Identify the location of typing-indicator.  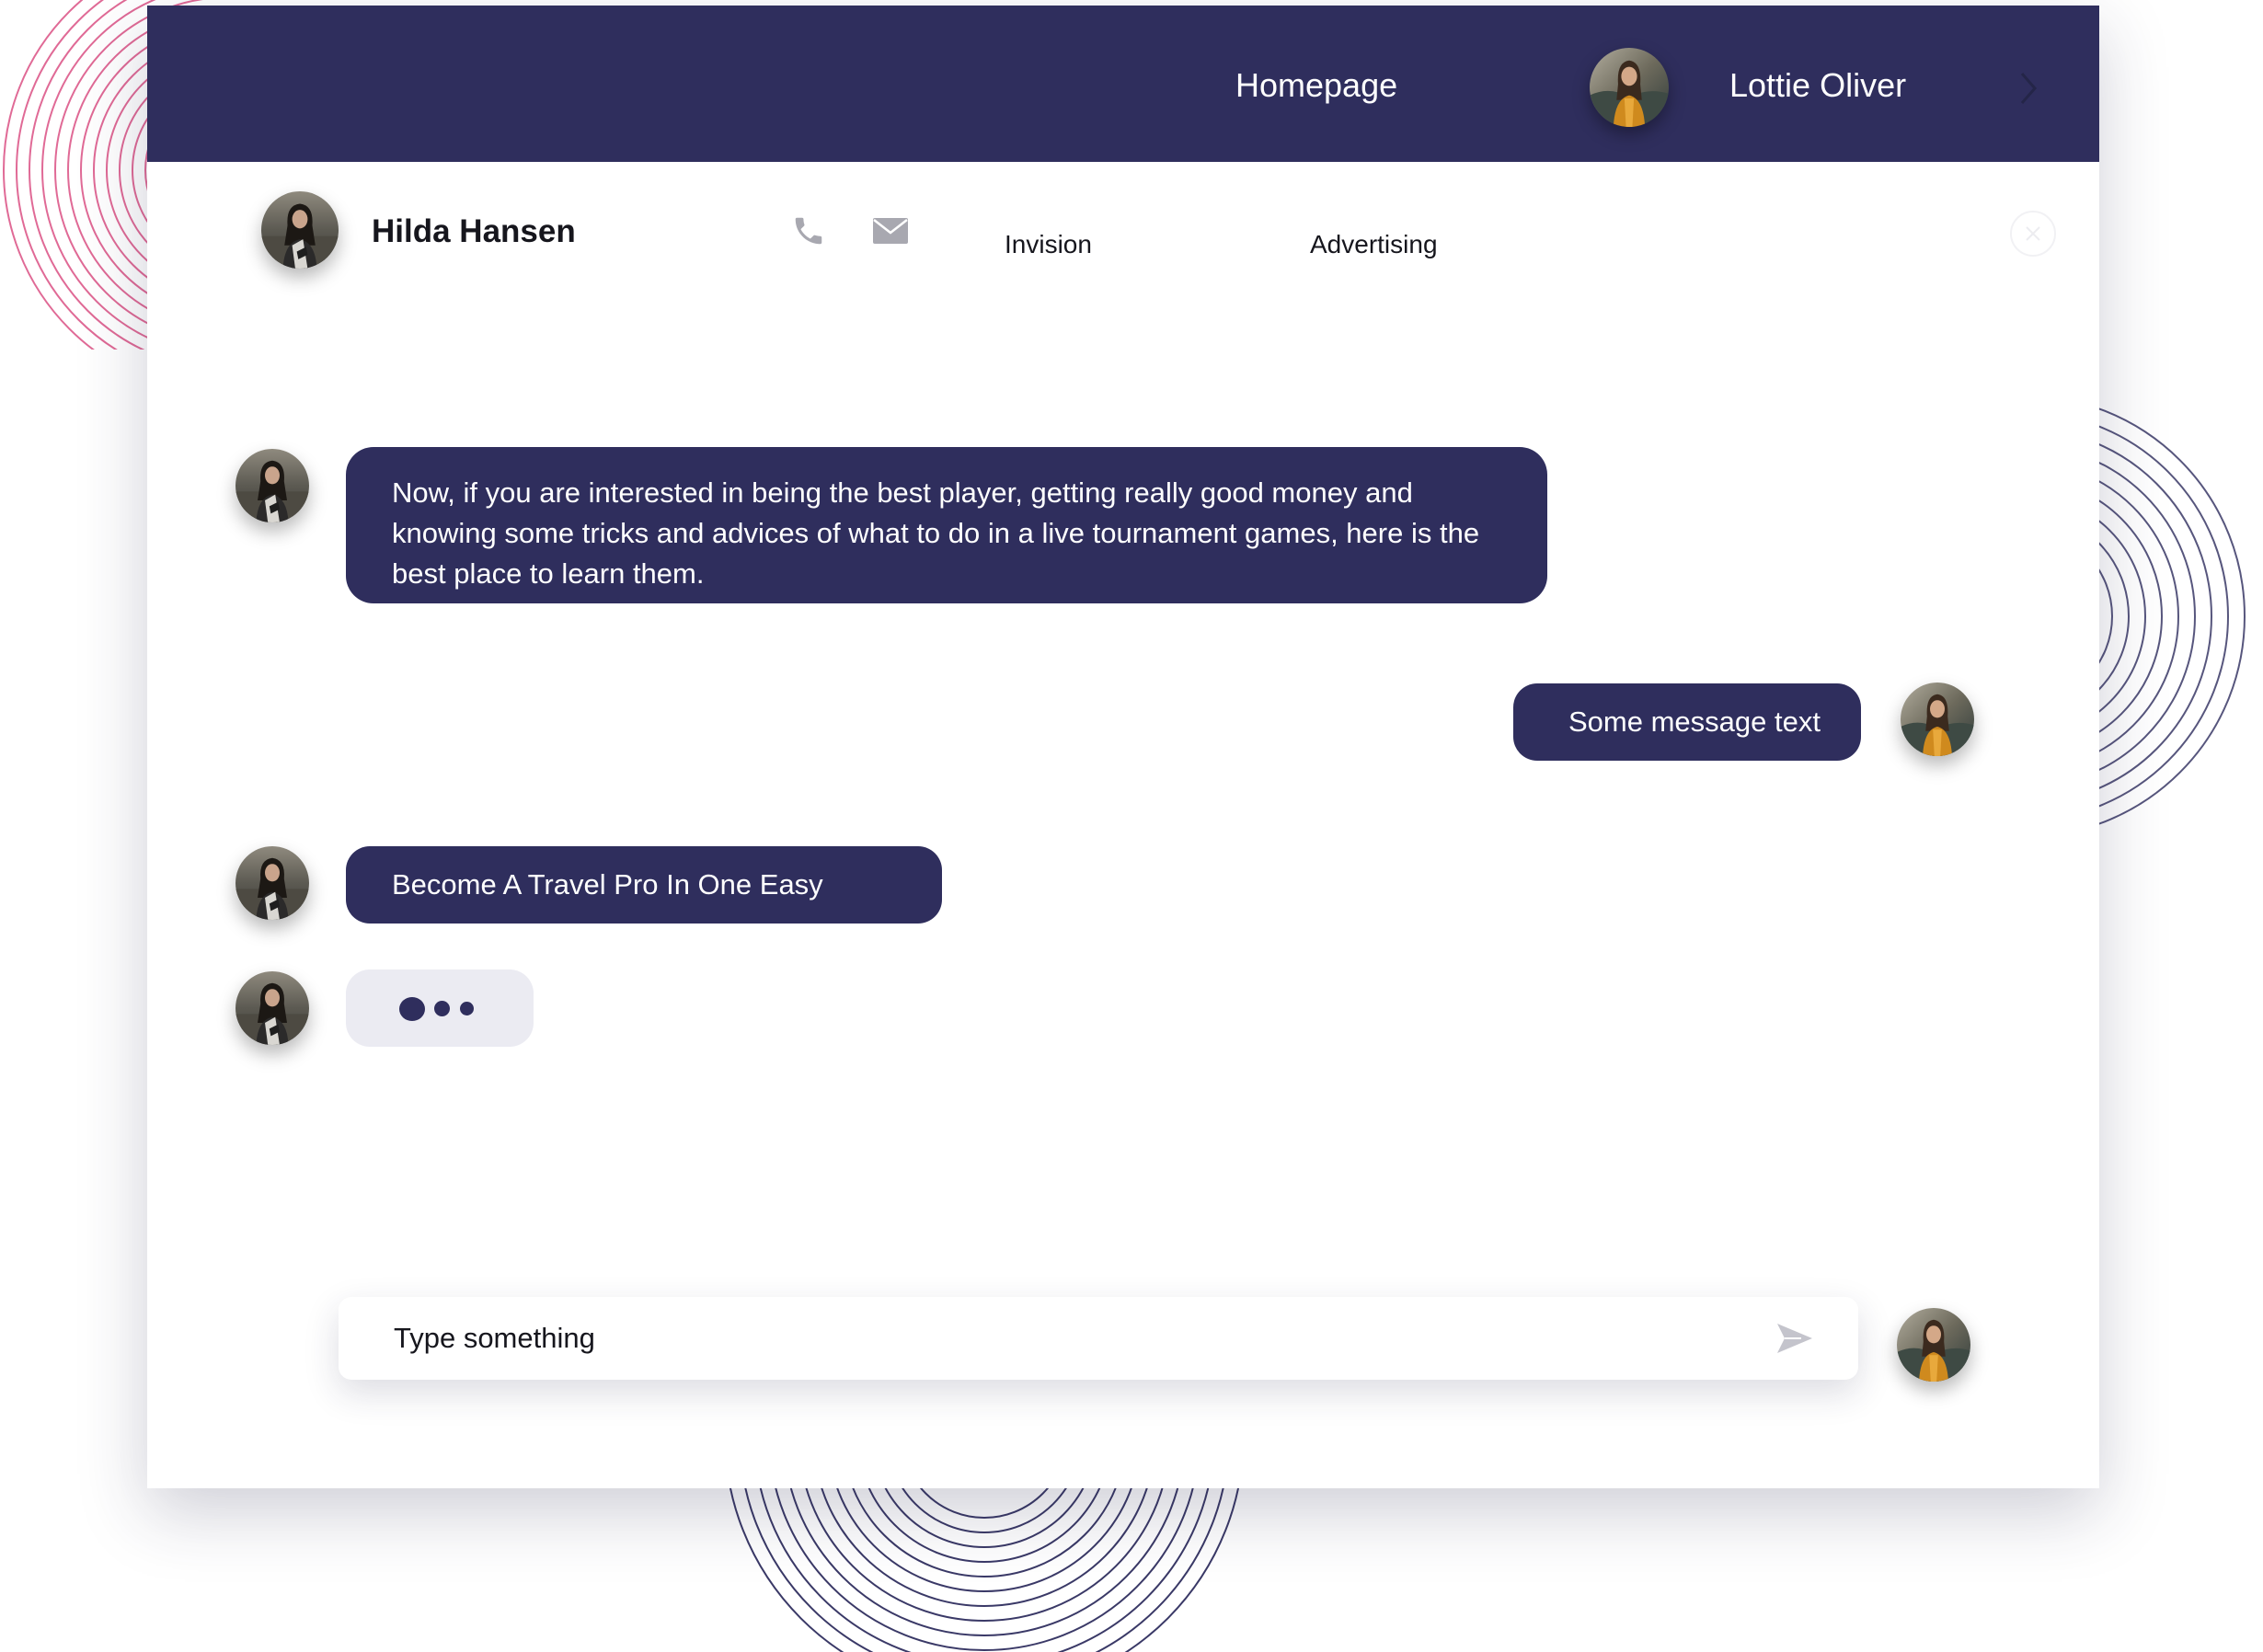
(440, 1008).